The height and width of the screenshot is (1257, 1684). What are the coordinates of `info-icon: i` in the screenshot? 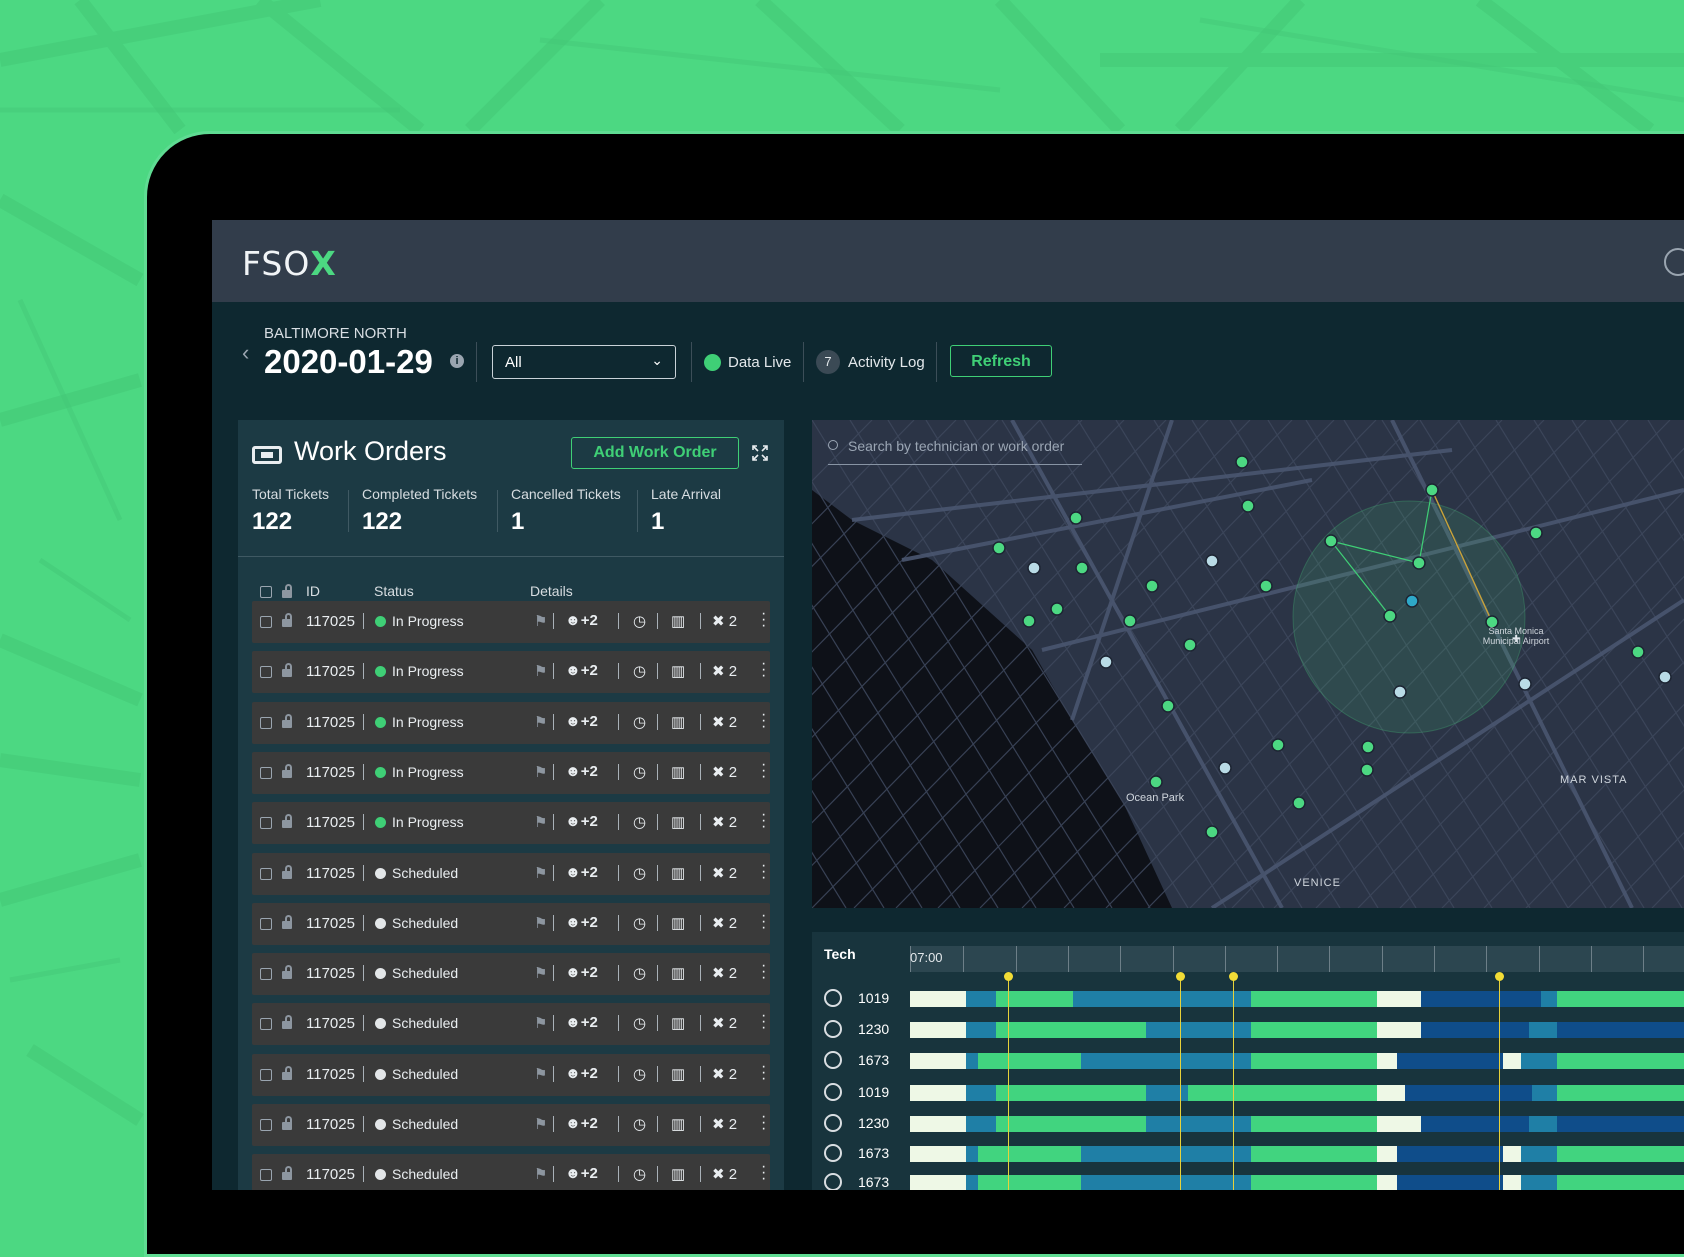 It's located at (457, 361).